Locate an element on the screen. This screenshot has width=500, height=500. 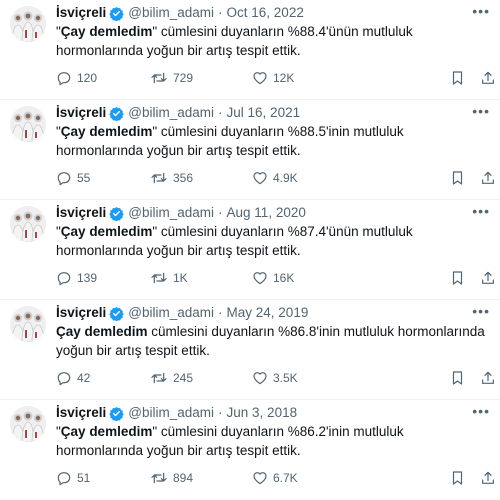
tweet-actions: 120 729 12K is located at coordinates (275, 79).